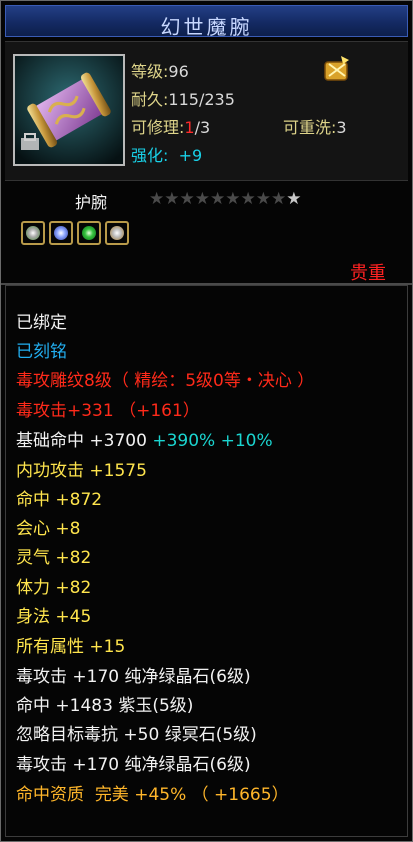 The height and width of the screenshot is (842, 413). What do you see at coordinates (33, 558) in the screenshot?
I see `spirit-label: 灵气` at bounding box center [33, 558].